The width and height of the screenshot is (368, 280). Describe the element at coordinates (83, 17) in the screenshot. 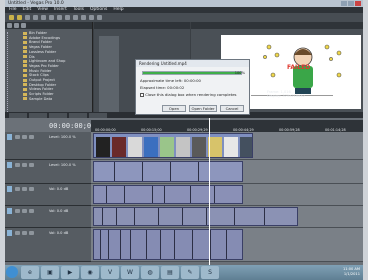

I see `redo-button` at that location.